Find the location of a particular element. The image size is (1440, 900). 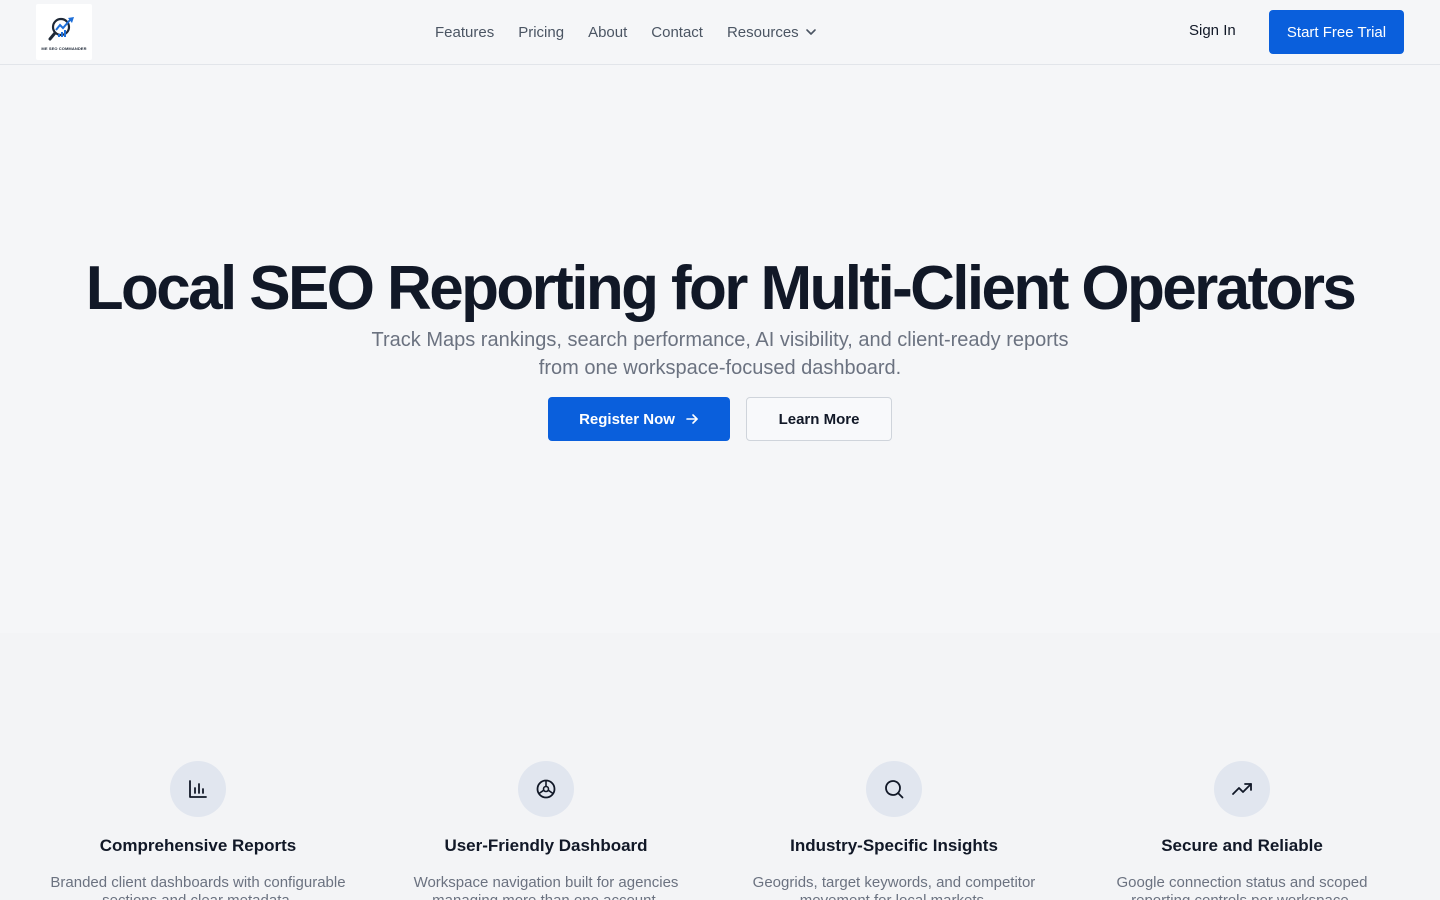

dashboard-dial-icon is located at coordinates (546, 789).